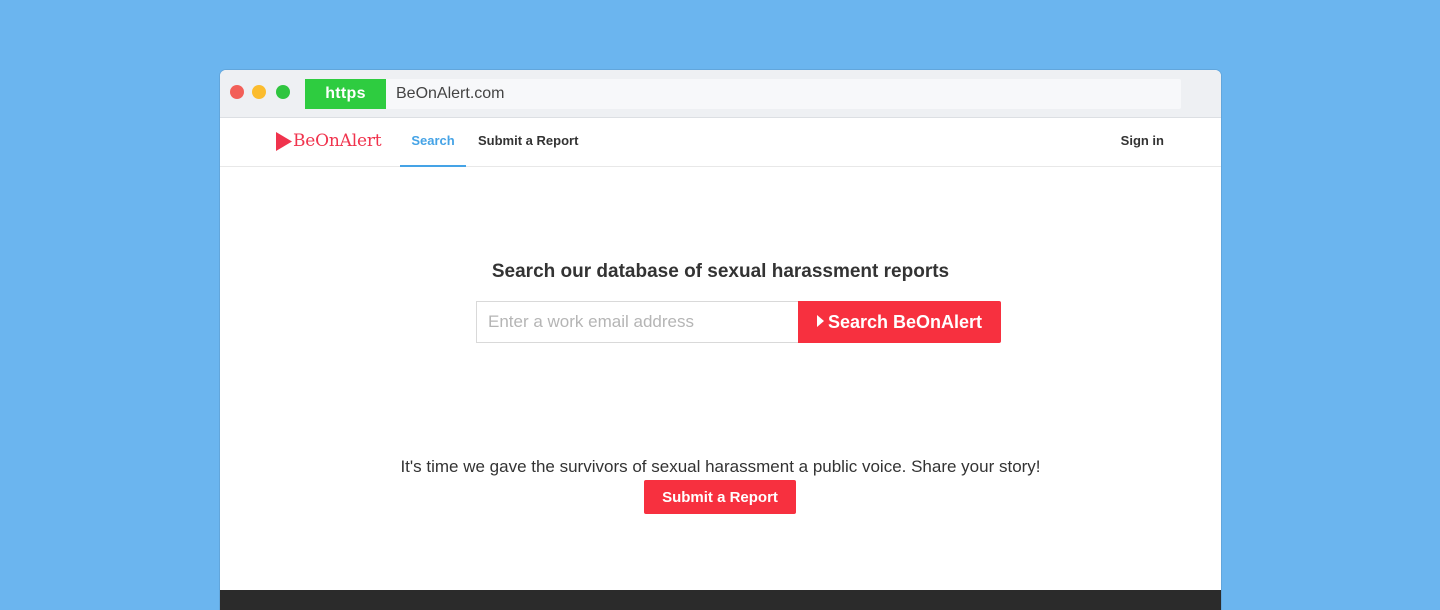 The image size is (1440, 610). I want to click on search-button: Search BeOnAlert, so click(899, 322).